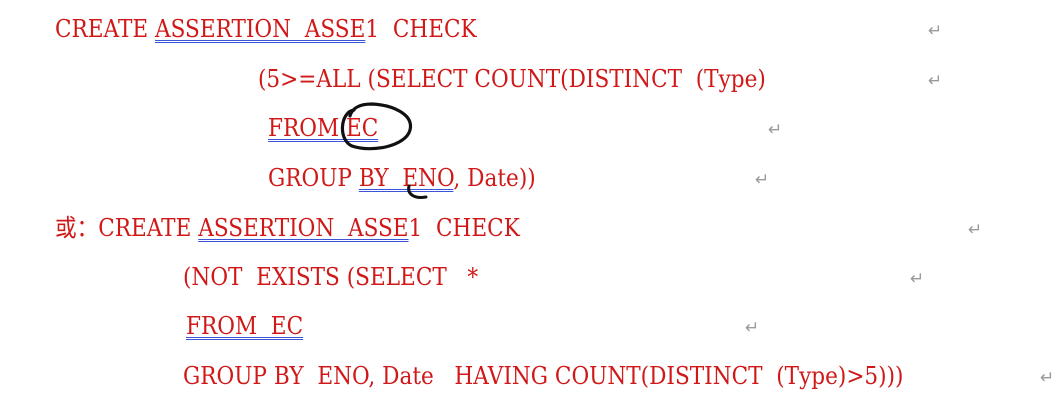  What do you see at coordinates (417, 191) in the screenshot?
I see `hook-under-eno-icon` at bounding box center [417, 191].